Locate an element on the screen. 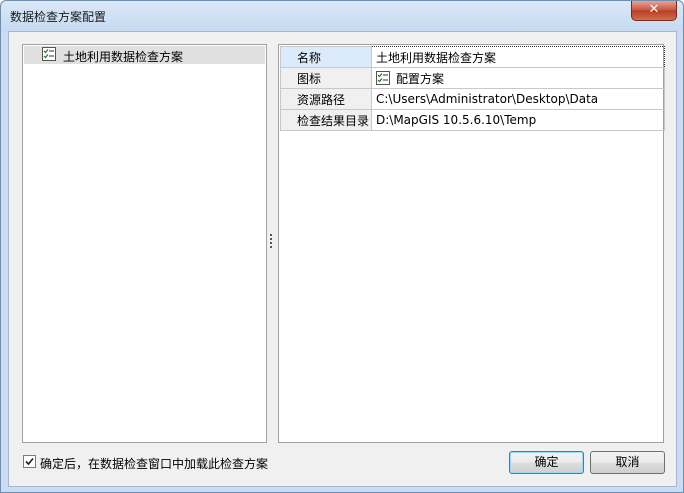 The image size is (684, 493). cancel-button: 取消 is located at coordinates (627, 462).